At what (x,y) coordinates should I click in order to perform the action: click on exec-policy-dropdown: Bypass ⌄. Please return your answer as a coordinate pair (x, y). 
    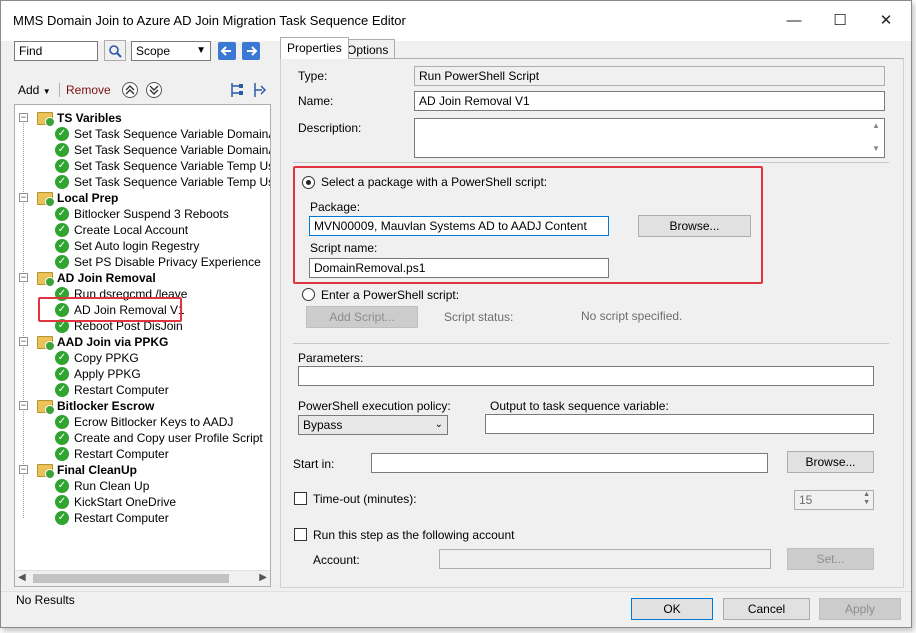
    Looking at the image, I should click on (373, 425).